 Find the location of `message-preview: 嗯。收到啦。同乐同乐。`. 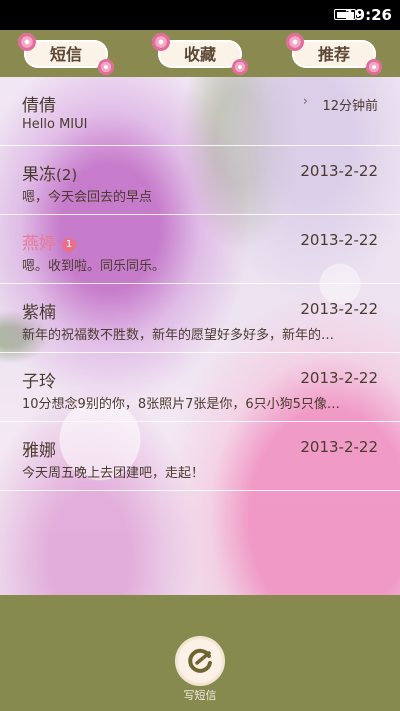

message-preview: 嗯。收到啦。同乐同乐。 is located at coordinates (94, 266).